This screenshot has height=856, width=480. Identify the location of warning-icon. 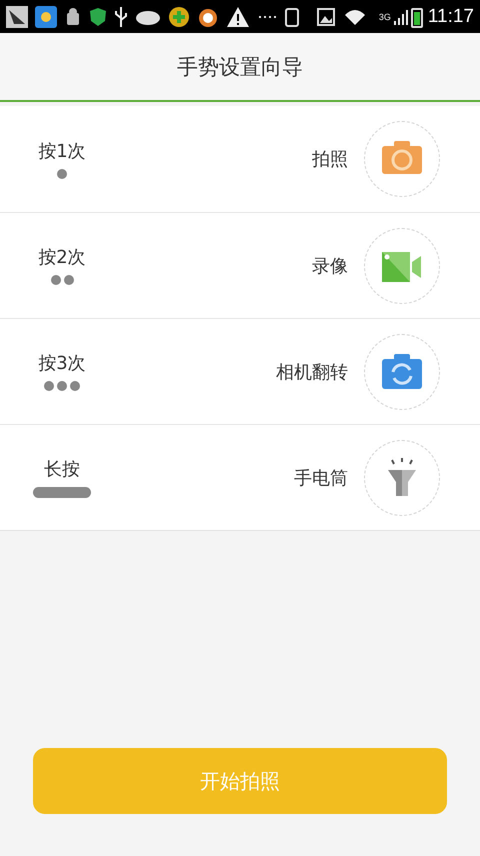
(238, 17).